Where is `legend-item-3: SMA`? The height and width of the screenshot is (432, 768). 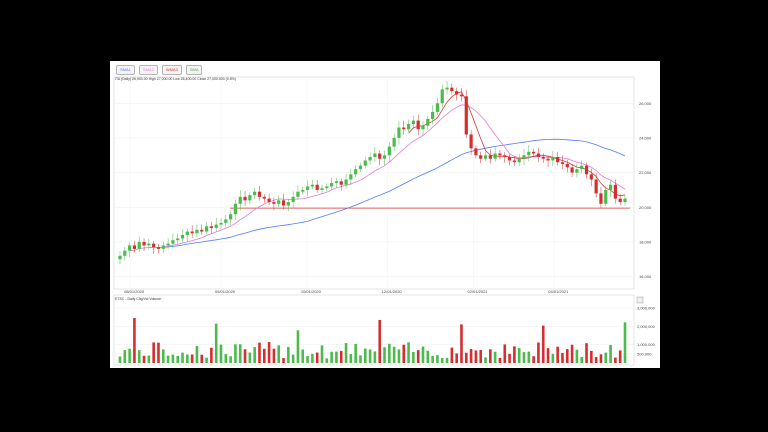
legend-item-3: SMA is located at coordinates (194, 70).